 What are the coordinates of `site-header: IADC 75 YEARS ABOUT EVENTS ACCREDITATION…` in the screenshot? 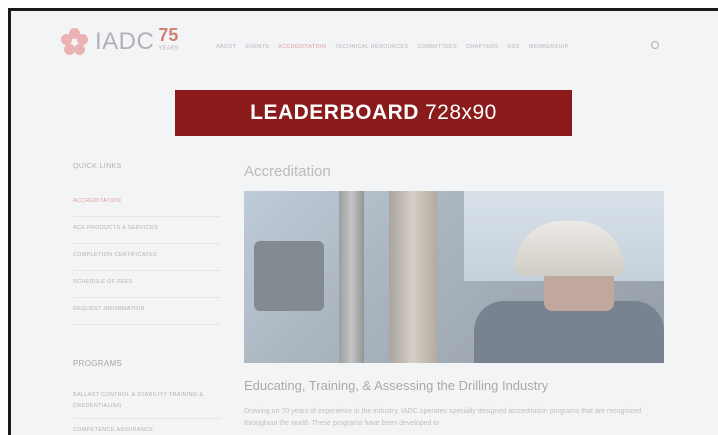 It's located at (364, 44).